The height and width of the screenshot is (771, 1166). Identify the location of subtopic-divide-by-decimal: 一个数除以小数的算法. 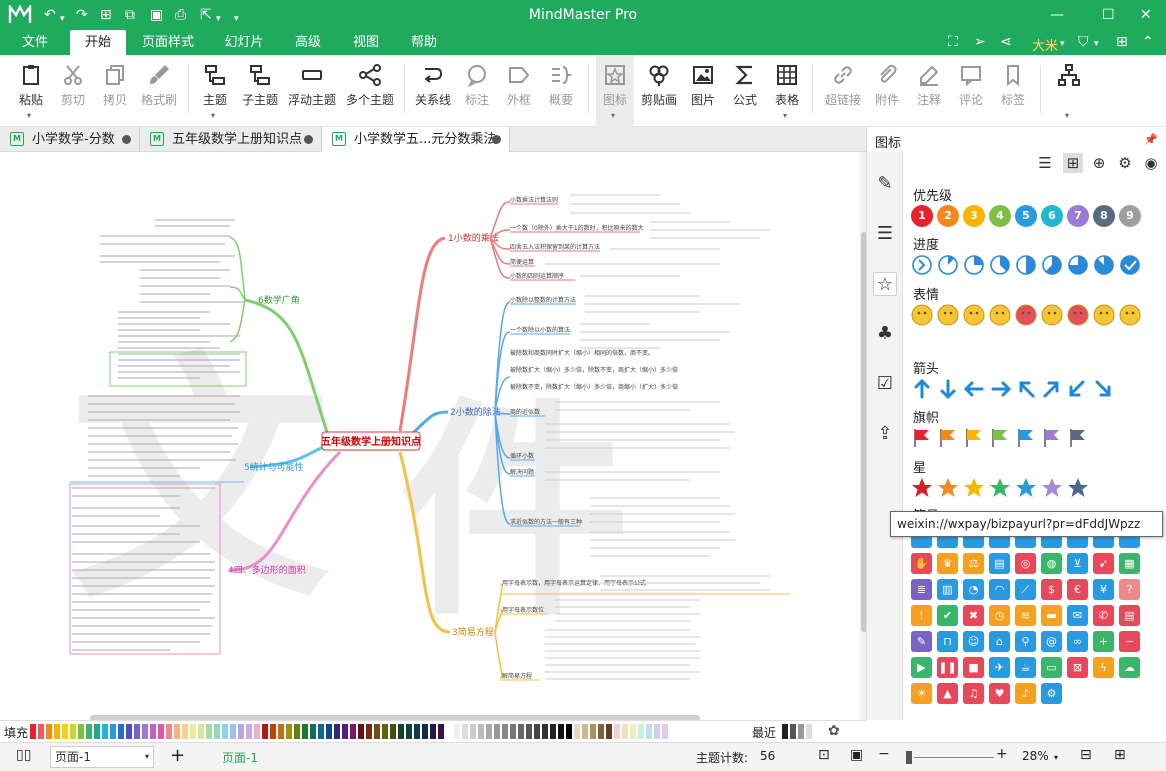
(540, 330).